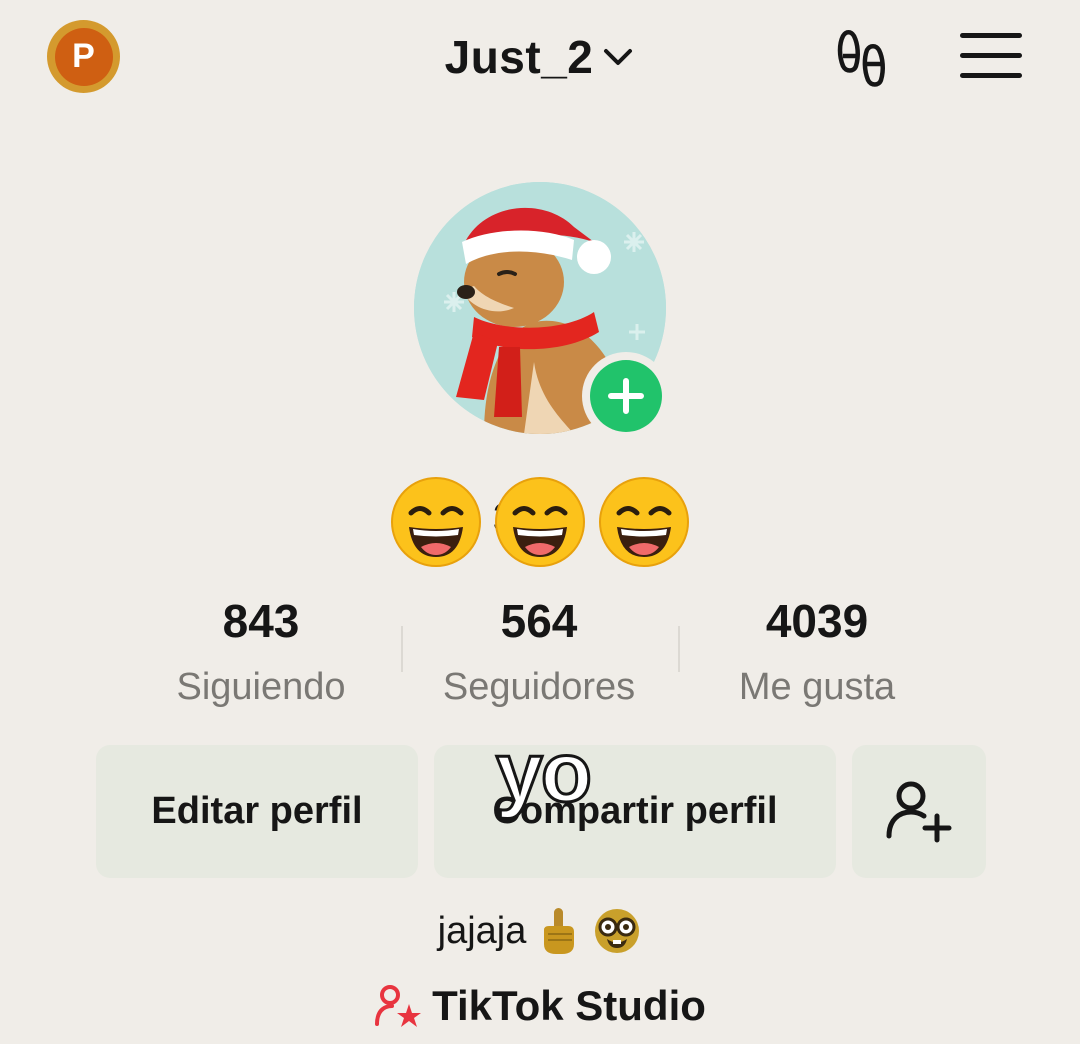  What do you see at coordinates (261, 651) in the screenshot?
I see `stat-following: 843 Siguiendo` at bounding box center [261, 651].